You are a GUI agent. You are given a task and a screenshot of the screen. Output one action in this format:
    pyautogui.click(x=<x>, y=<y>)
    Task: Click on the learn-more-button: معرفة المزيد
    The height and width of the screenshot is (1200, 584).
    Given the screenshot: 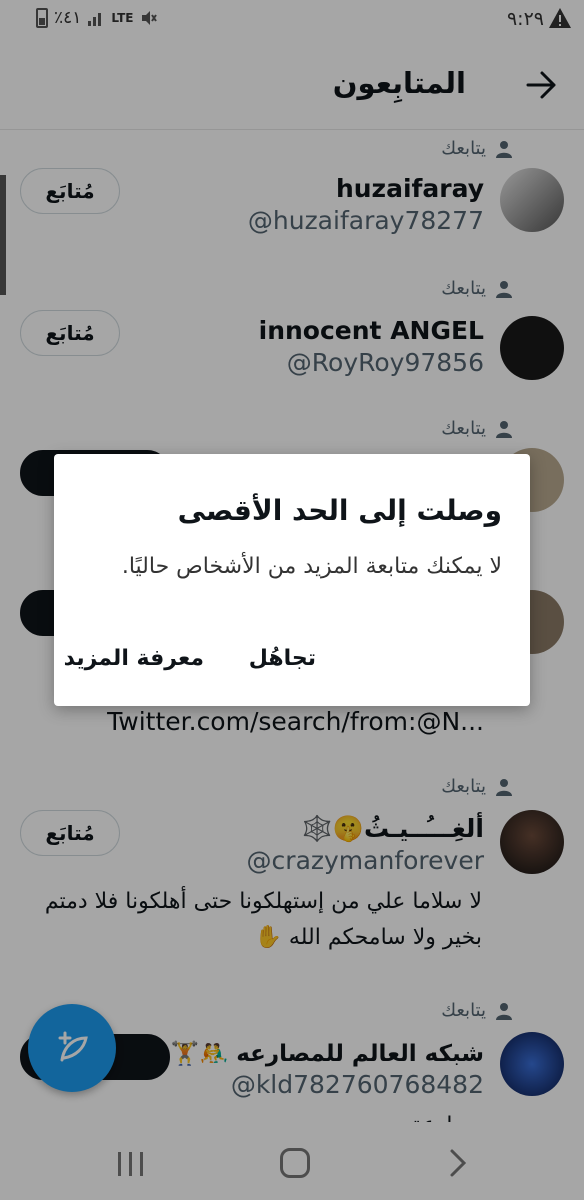 What is the action you would take?
    pyautogui.click(x=134, y=658)
    